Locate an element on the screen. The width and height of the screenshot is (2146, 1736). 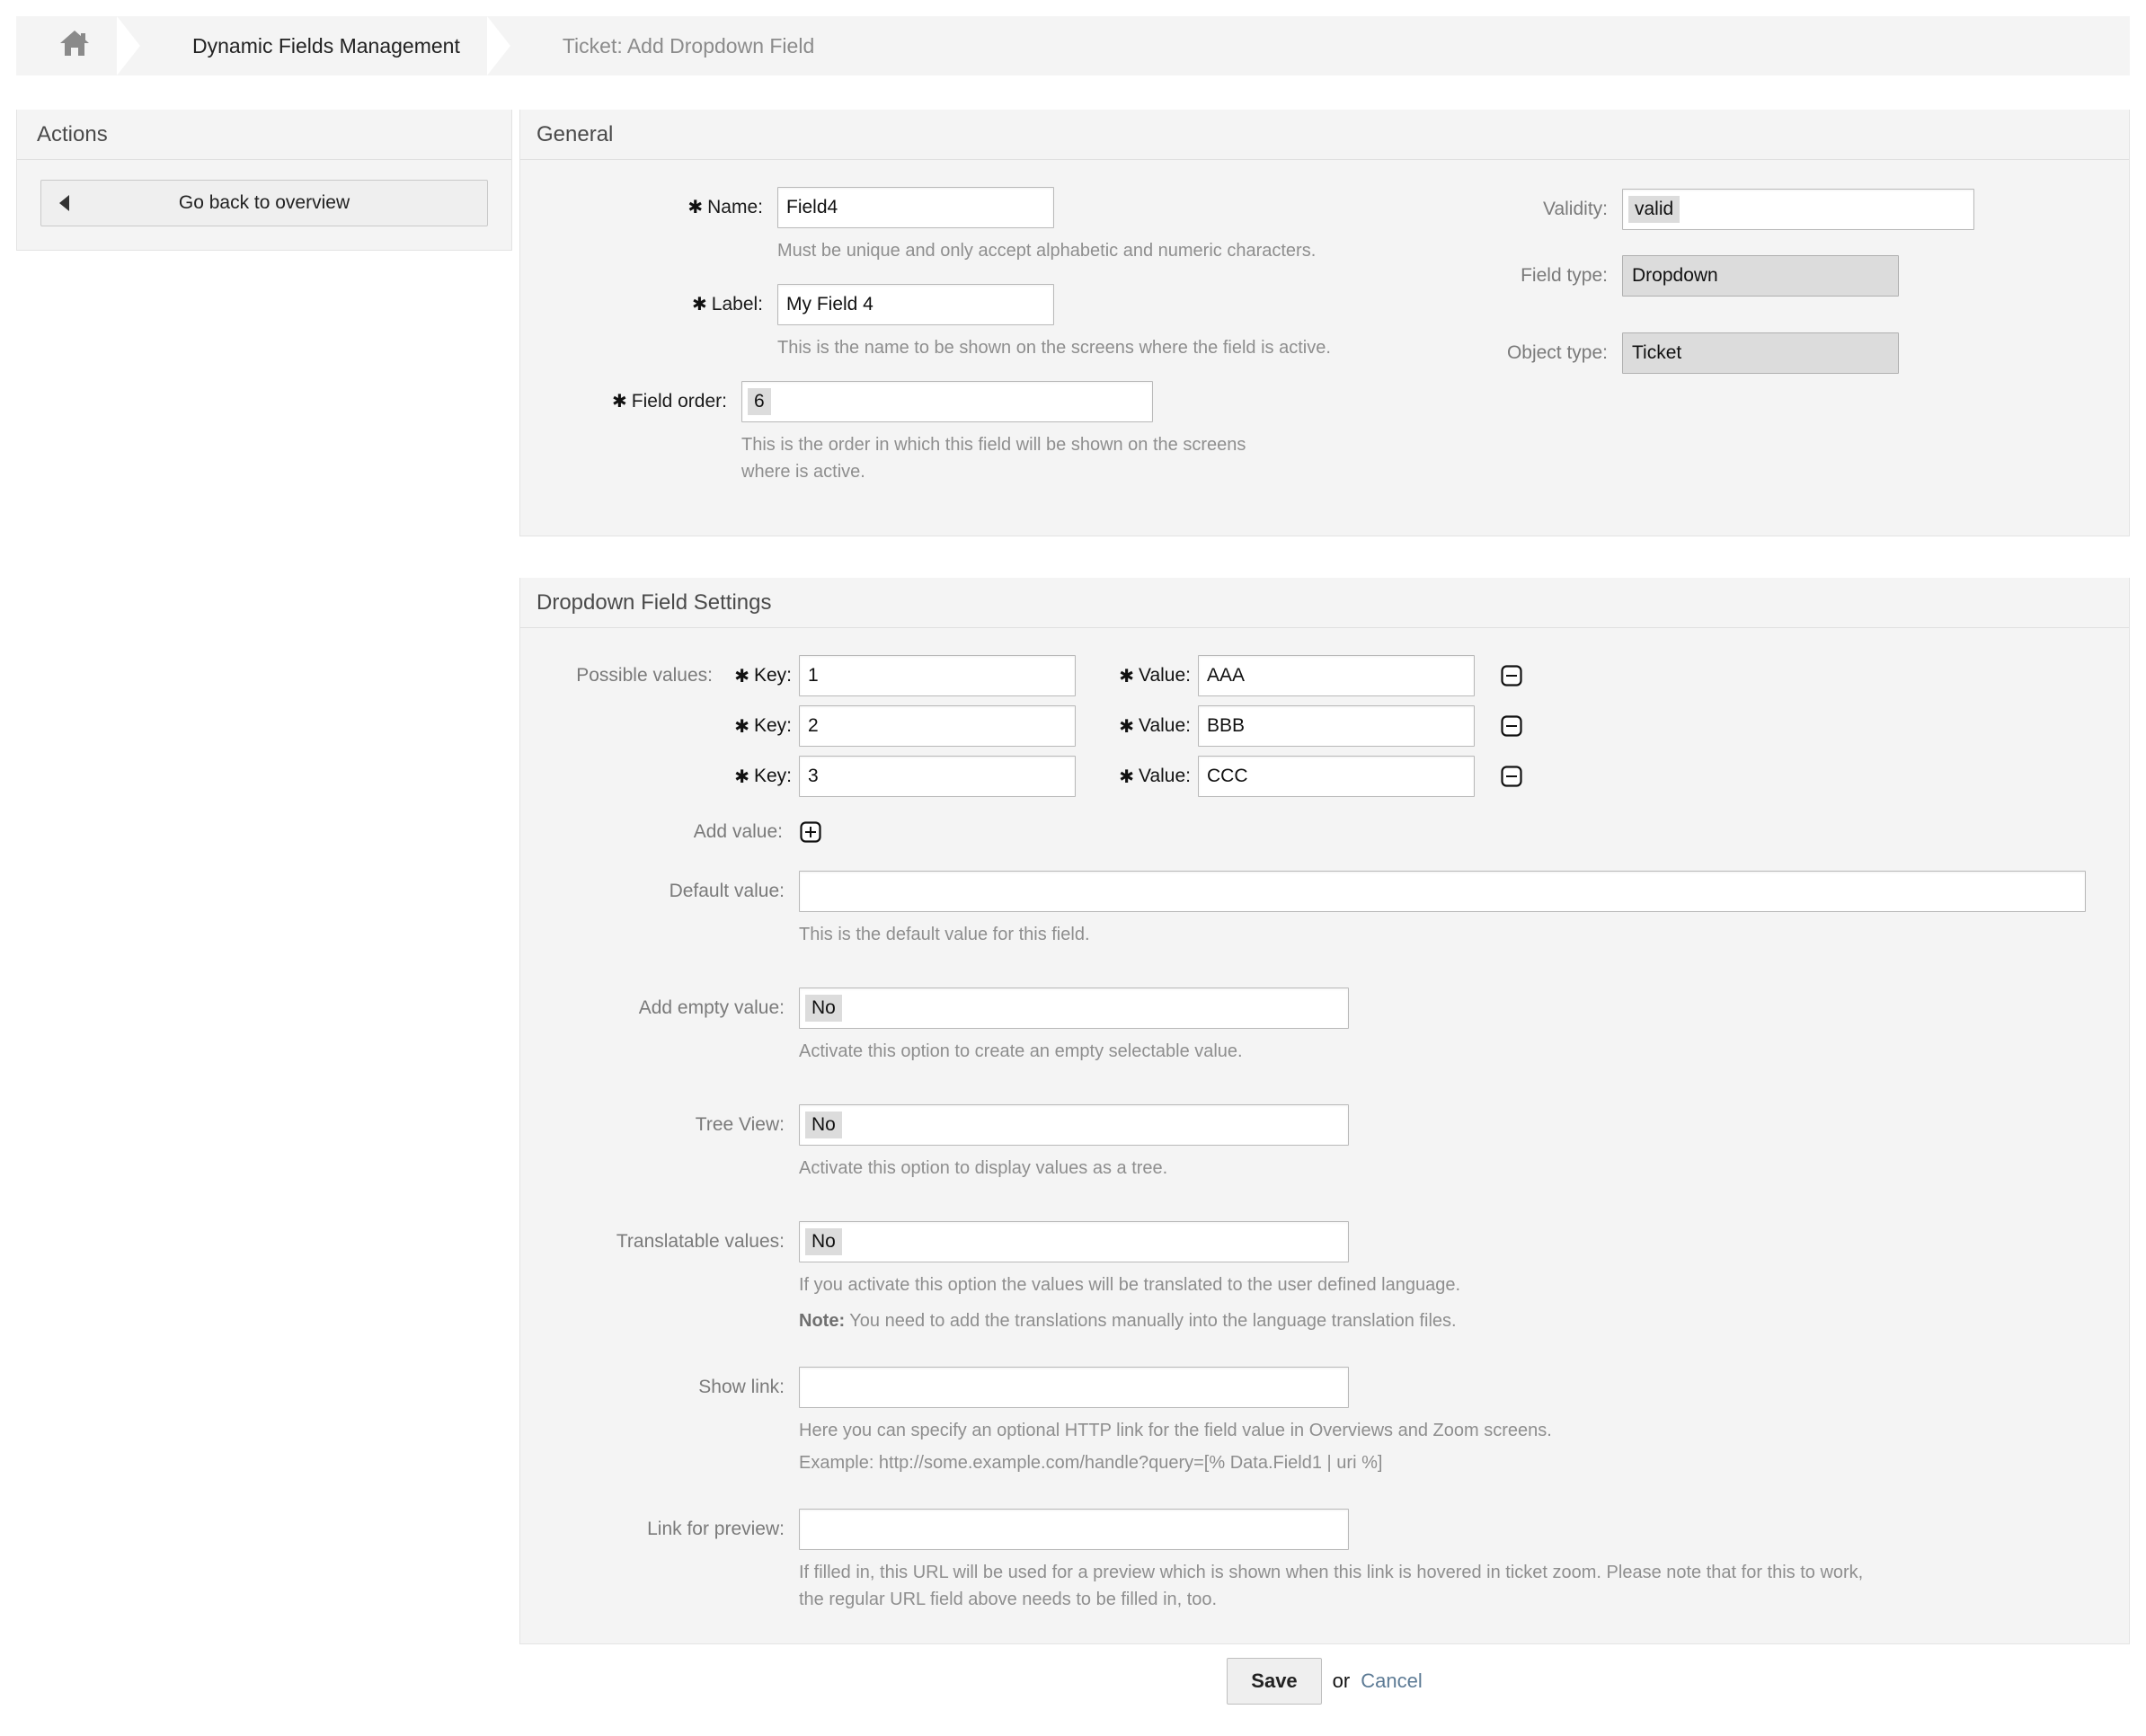
go-back-to-overview-button: Go back to overview is located at coordinates (264, 203).